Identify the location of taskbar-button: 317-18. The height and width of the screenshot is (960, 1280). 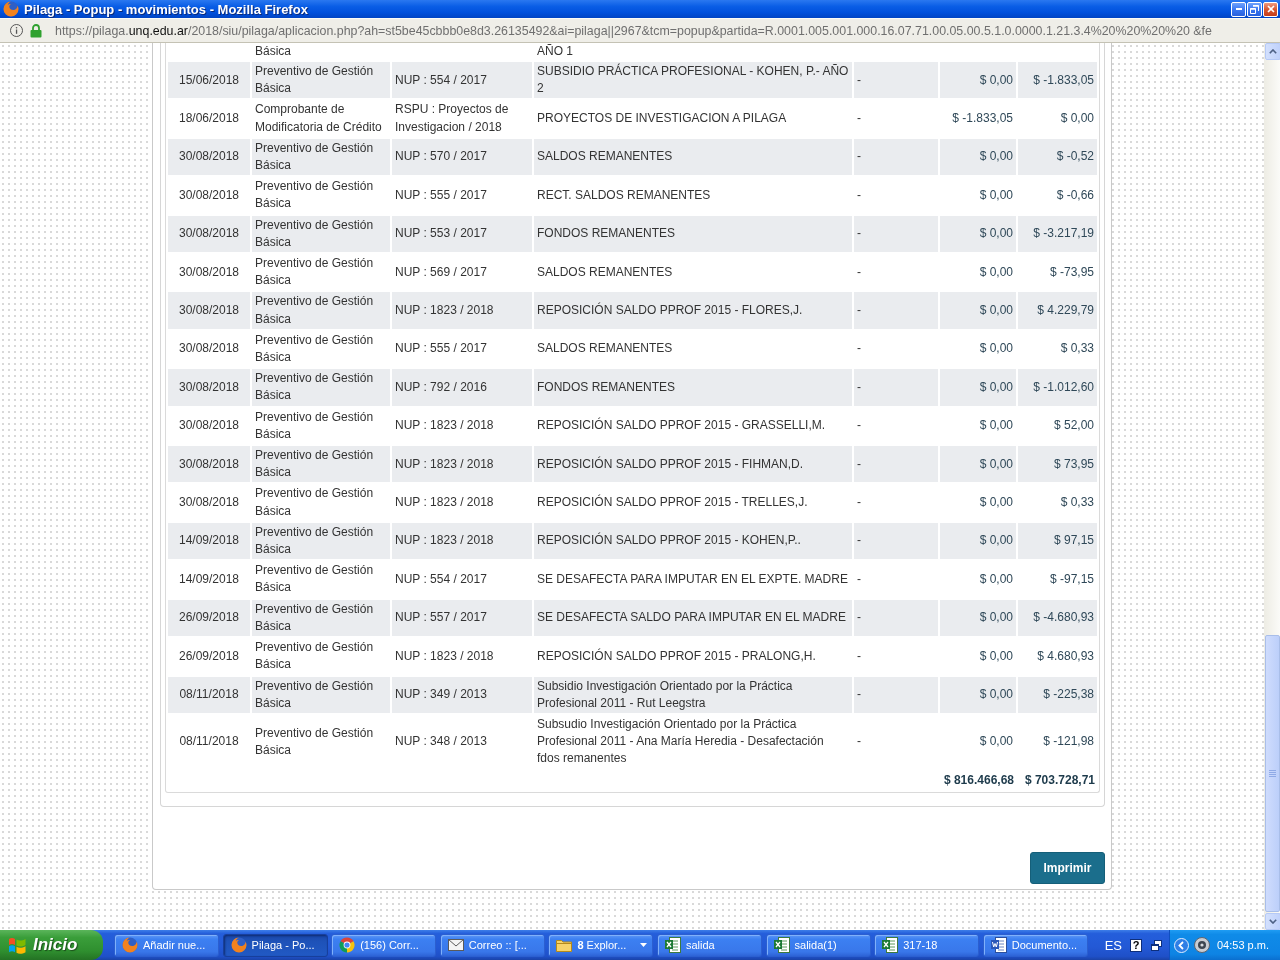
(927, 945).